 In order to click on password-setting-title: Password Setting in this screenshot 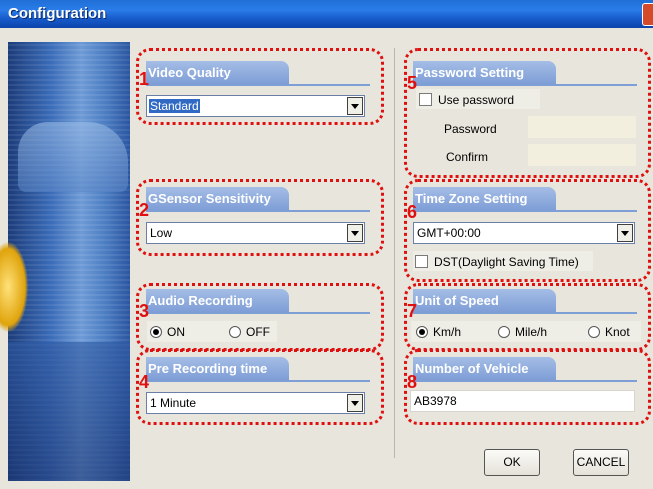, I will do `click(484, 72)`.